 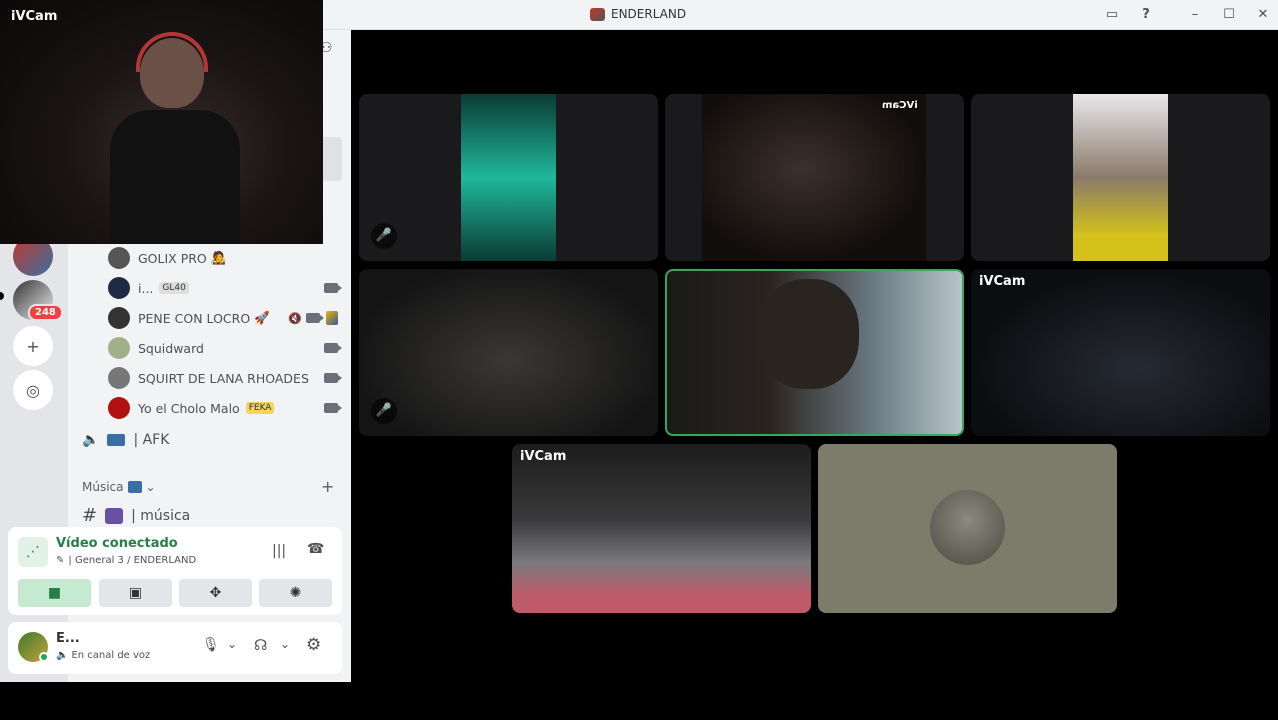 What do you see at coordinates (211, 645) in the screenshot?
I see `microphone-icon: 🎙` at bounding box center [211, 645].